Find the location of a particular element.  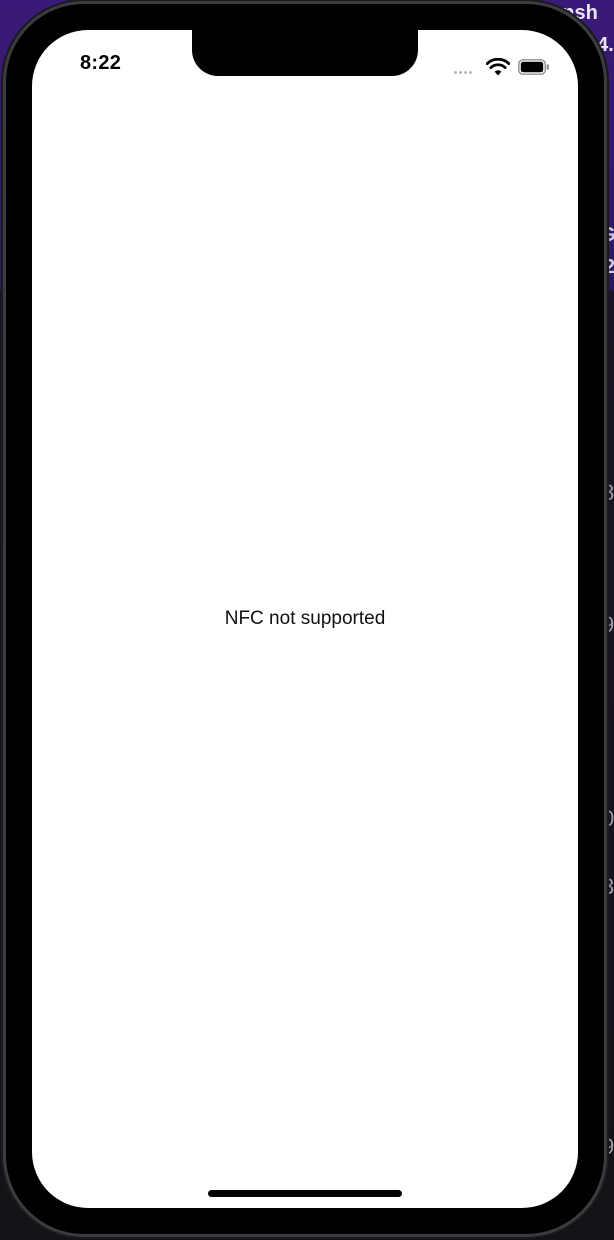

battery-icon is located at coordinates (533, 67).